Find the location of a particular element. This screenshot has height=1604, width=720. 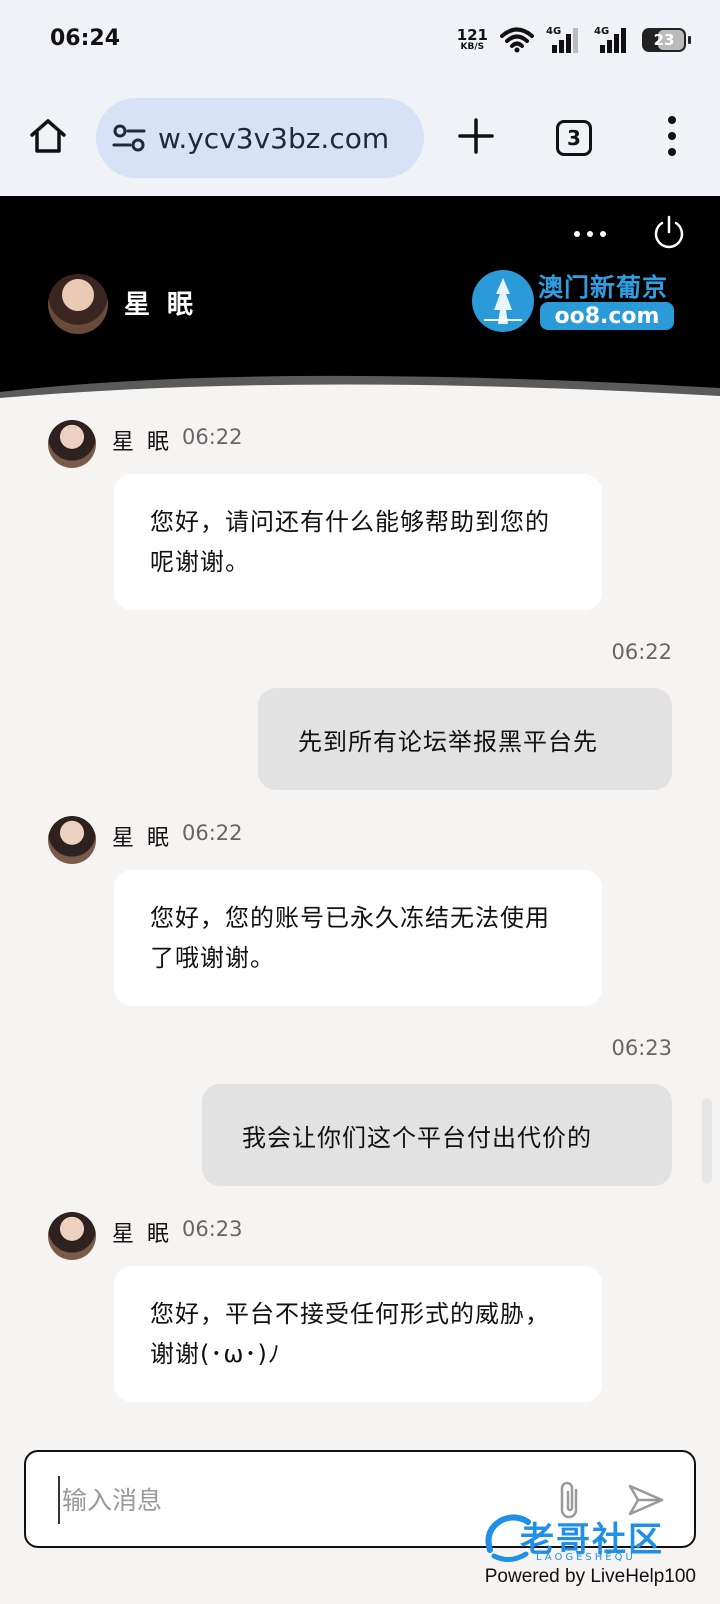

brand-name: 澳门新葡京 is located at coordinates (603, 287).